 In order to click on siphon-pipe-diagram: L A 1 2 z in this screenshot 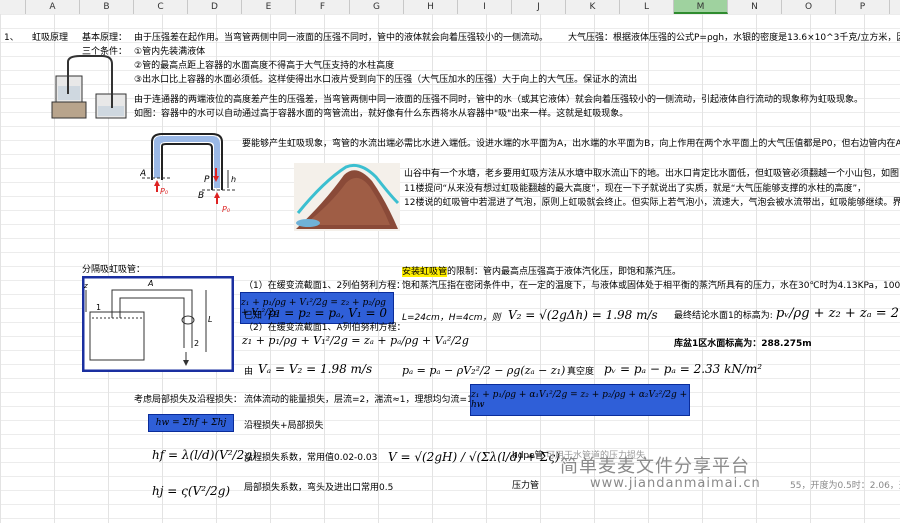, I will do `click(158, 324)`.